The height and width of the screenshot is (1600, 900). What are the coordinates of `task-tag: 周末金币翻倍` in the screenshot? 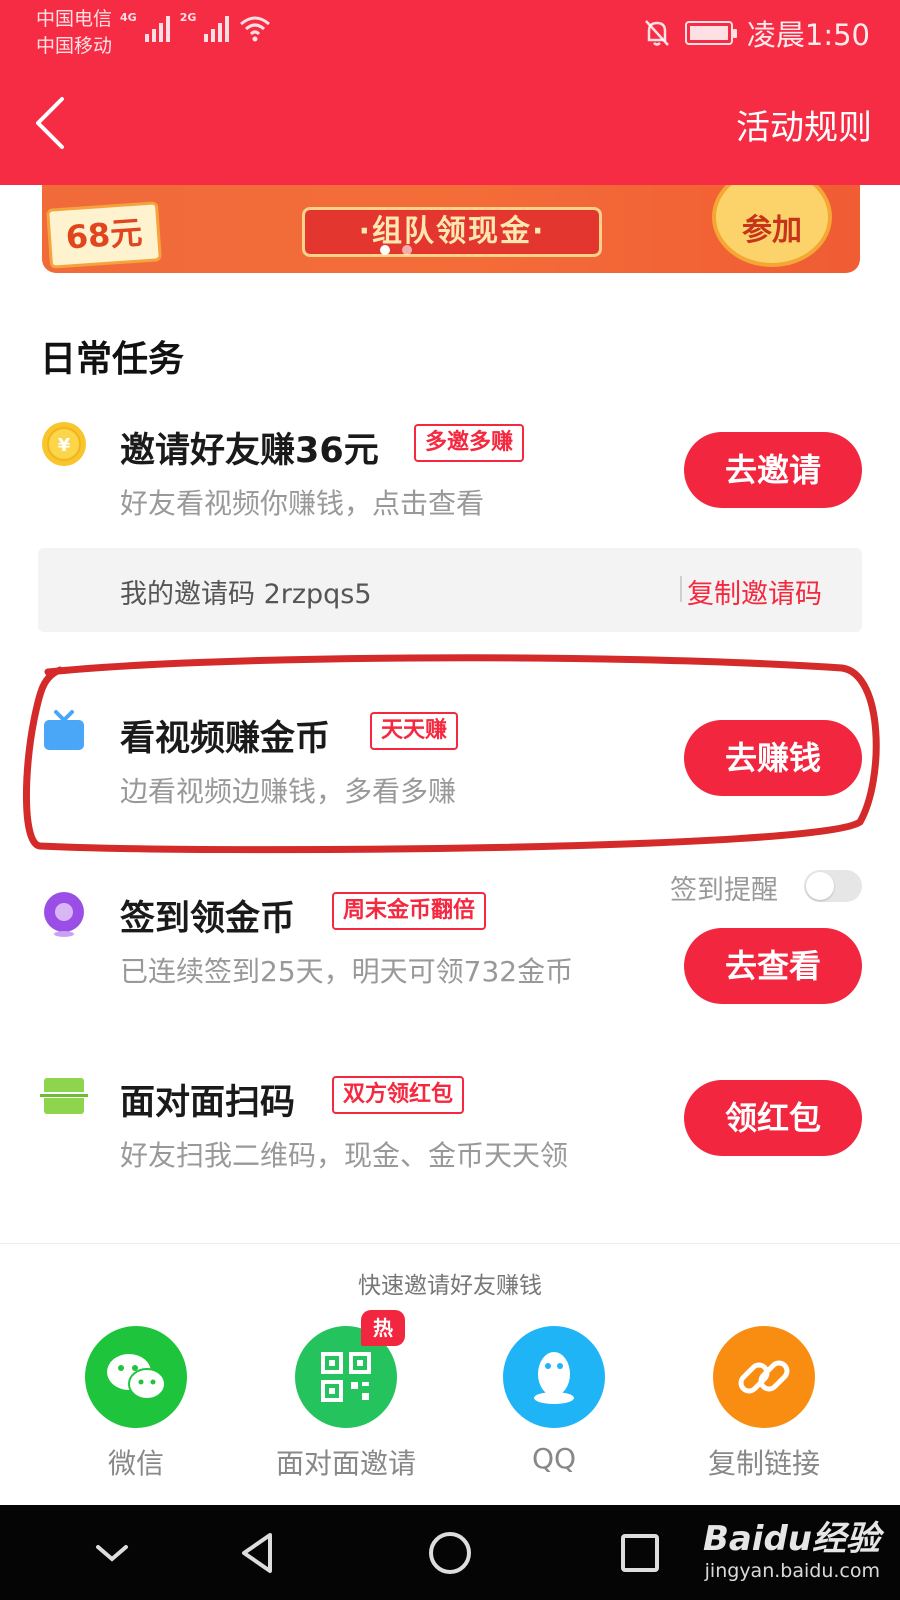 It's located at (409, 911).